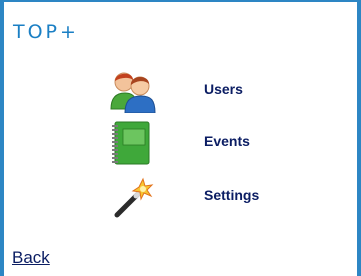  What do you see at coordinates (133, 197) in the screenshot?
I see `magic-wand-icon` at bounding box center [133, 197].